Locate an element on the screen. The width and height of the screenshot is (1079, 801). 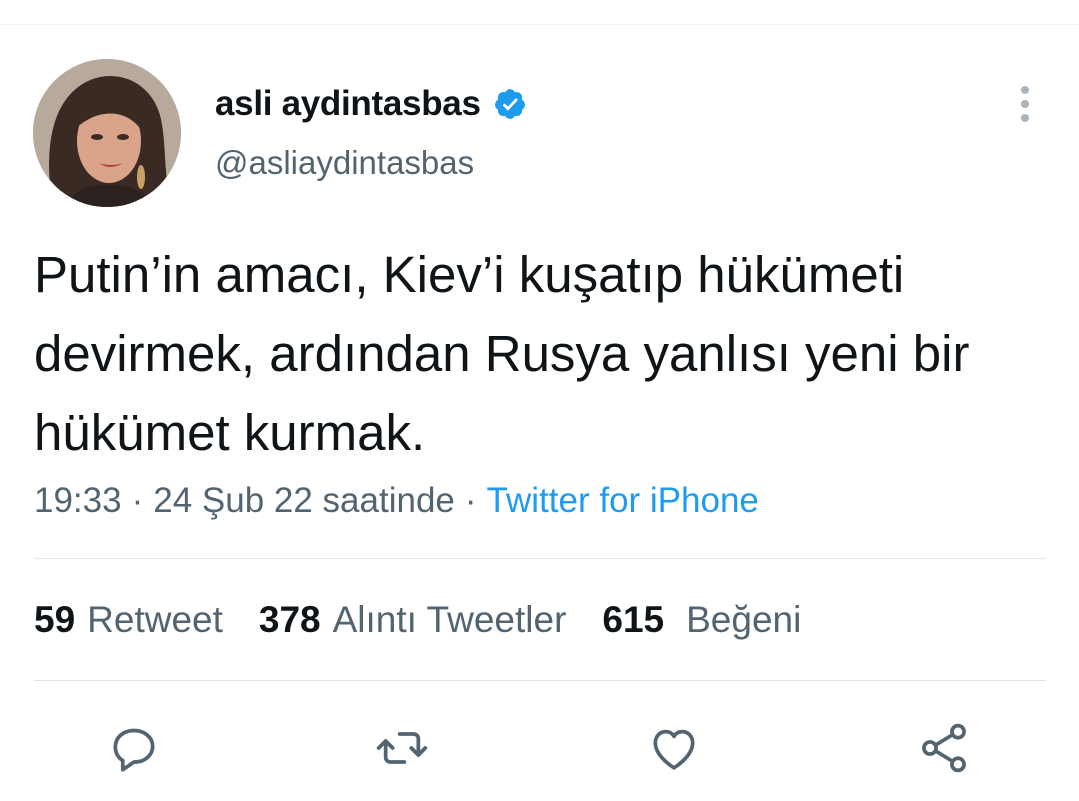
stats-top-divider is located at coordinates (540, 558).